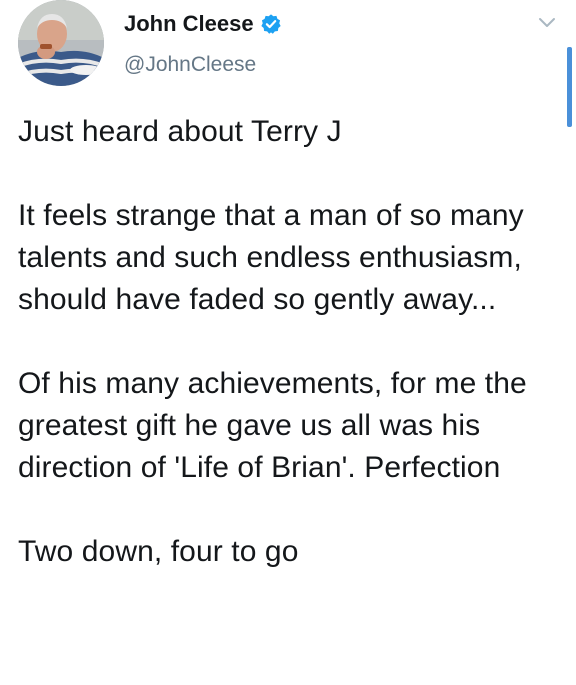 The height and width of the screenshot is (685, 576). Describe the element at coordinates (203, 65) in the screenshot. I see `user-handle: @JohnCleese` at that location.